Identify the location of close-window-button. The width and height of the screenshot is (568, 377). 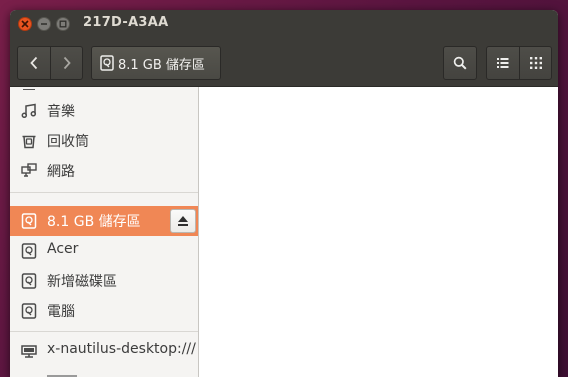
(25, 24).